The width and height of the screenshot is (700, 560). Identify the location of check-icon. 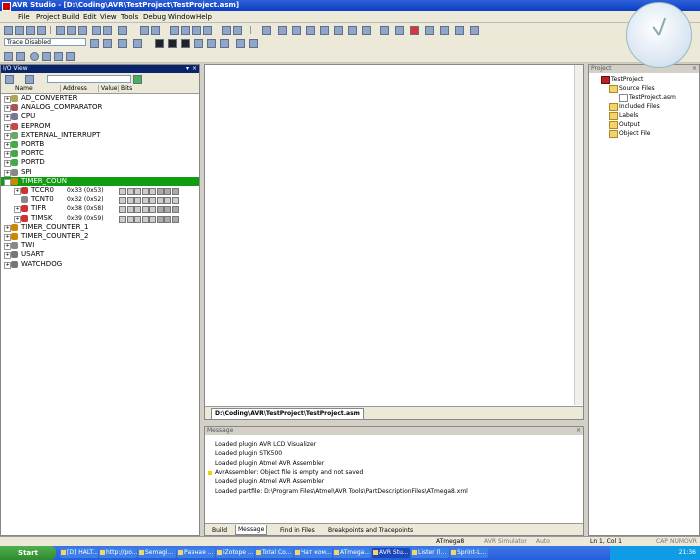
(58, 56).